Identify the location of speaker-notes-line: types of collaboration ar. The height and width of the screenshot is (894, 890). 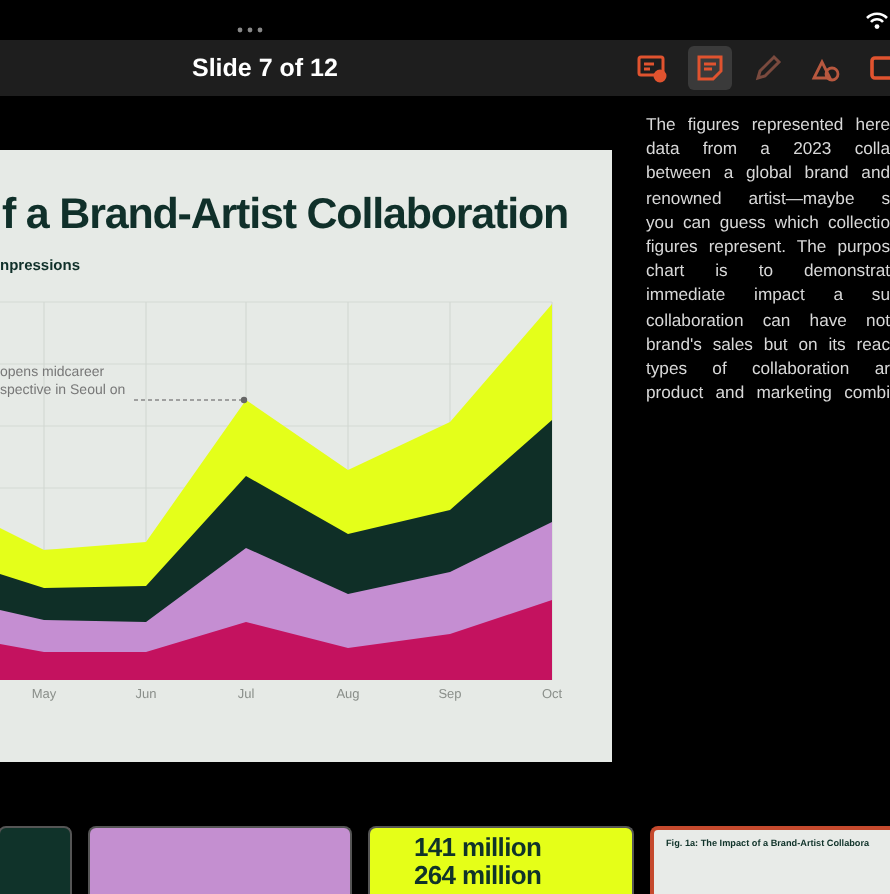
(768, 368).